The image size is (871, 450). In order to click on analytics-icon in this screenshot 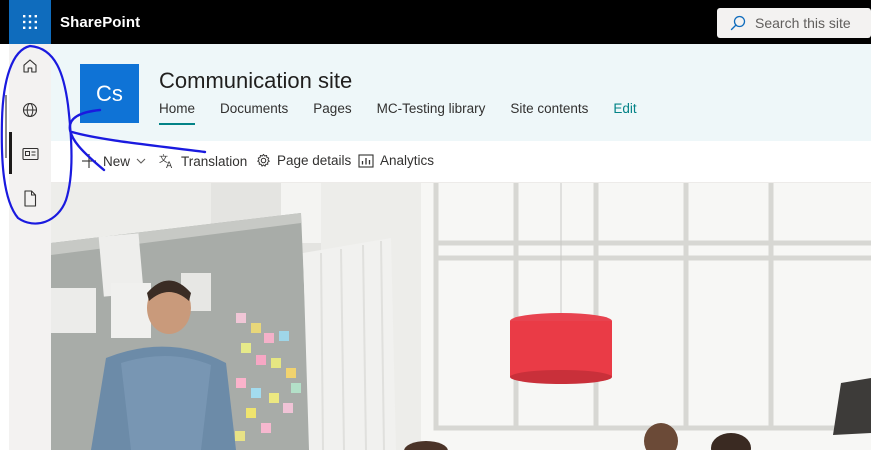, I will do `click(366, 160)`.